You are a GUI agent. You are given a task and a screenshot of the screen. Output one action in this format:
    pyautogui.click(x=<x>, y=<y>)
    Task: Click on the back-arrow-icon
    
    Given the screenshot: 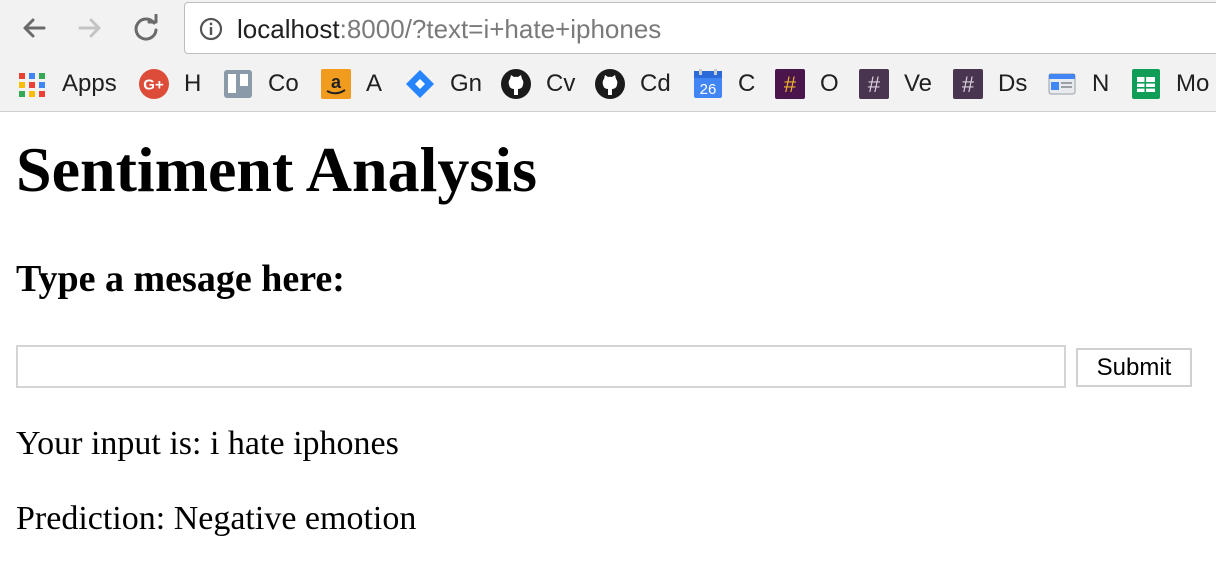 What is the action you would take?
    pyautogui.click(x=34, y=28)
    